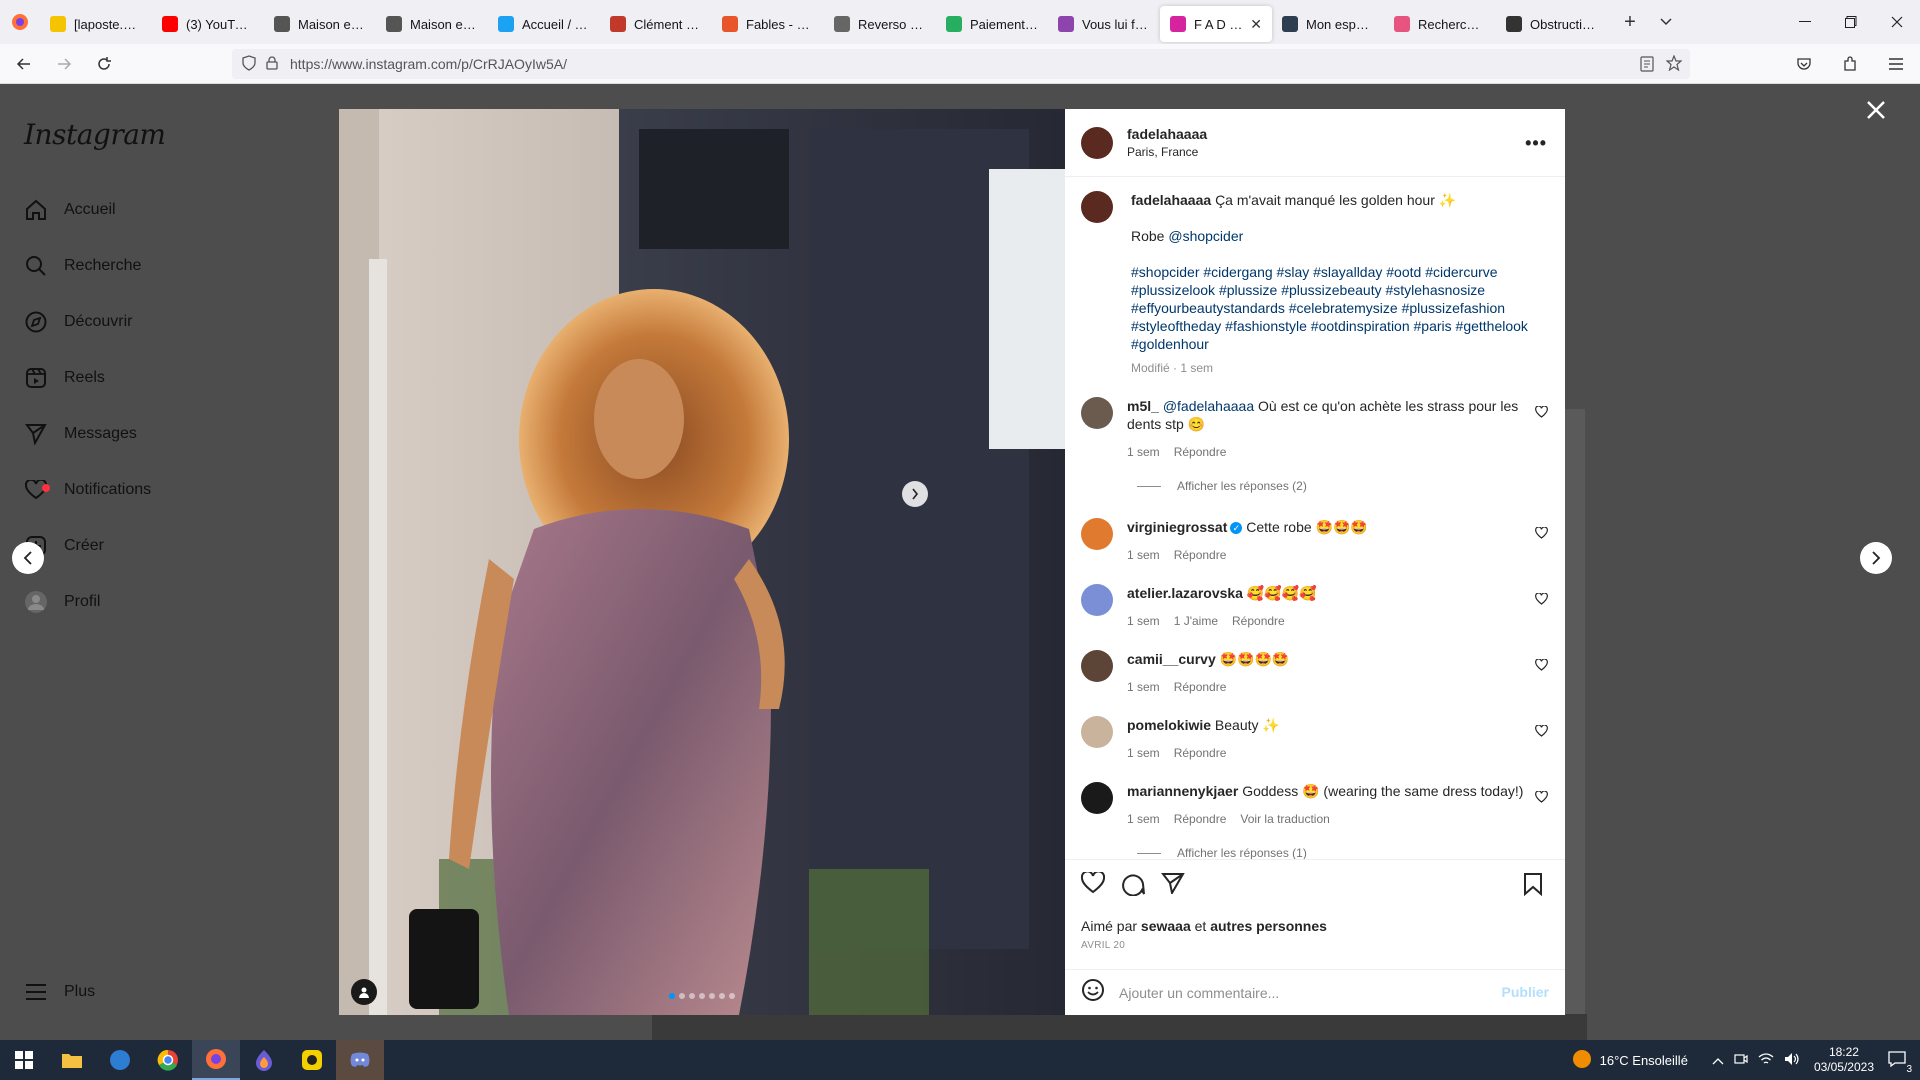 The height and width of the screenshot is (1080, 1920). Describe the element at coordinates (544, 24) in the screenshot. I see `browser-tab: Accueil / Twit` at that location.